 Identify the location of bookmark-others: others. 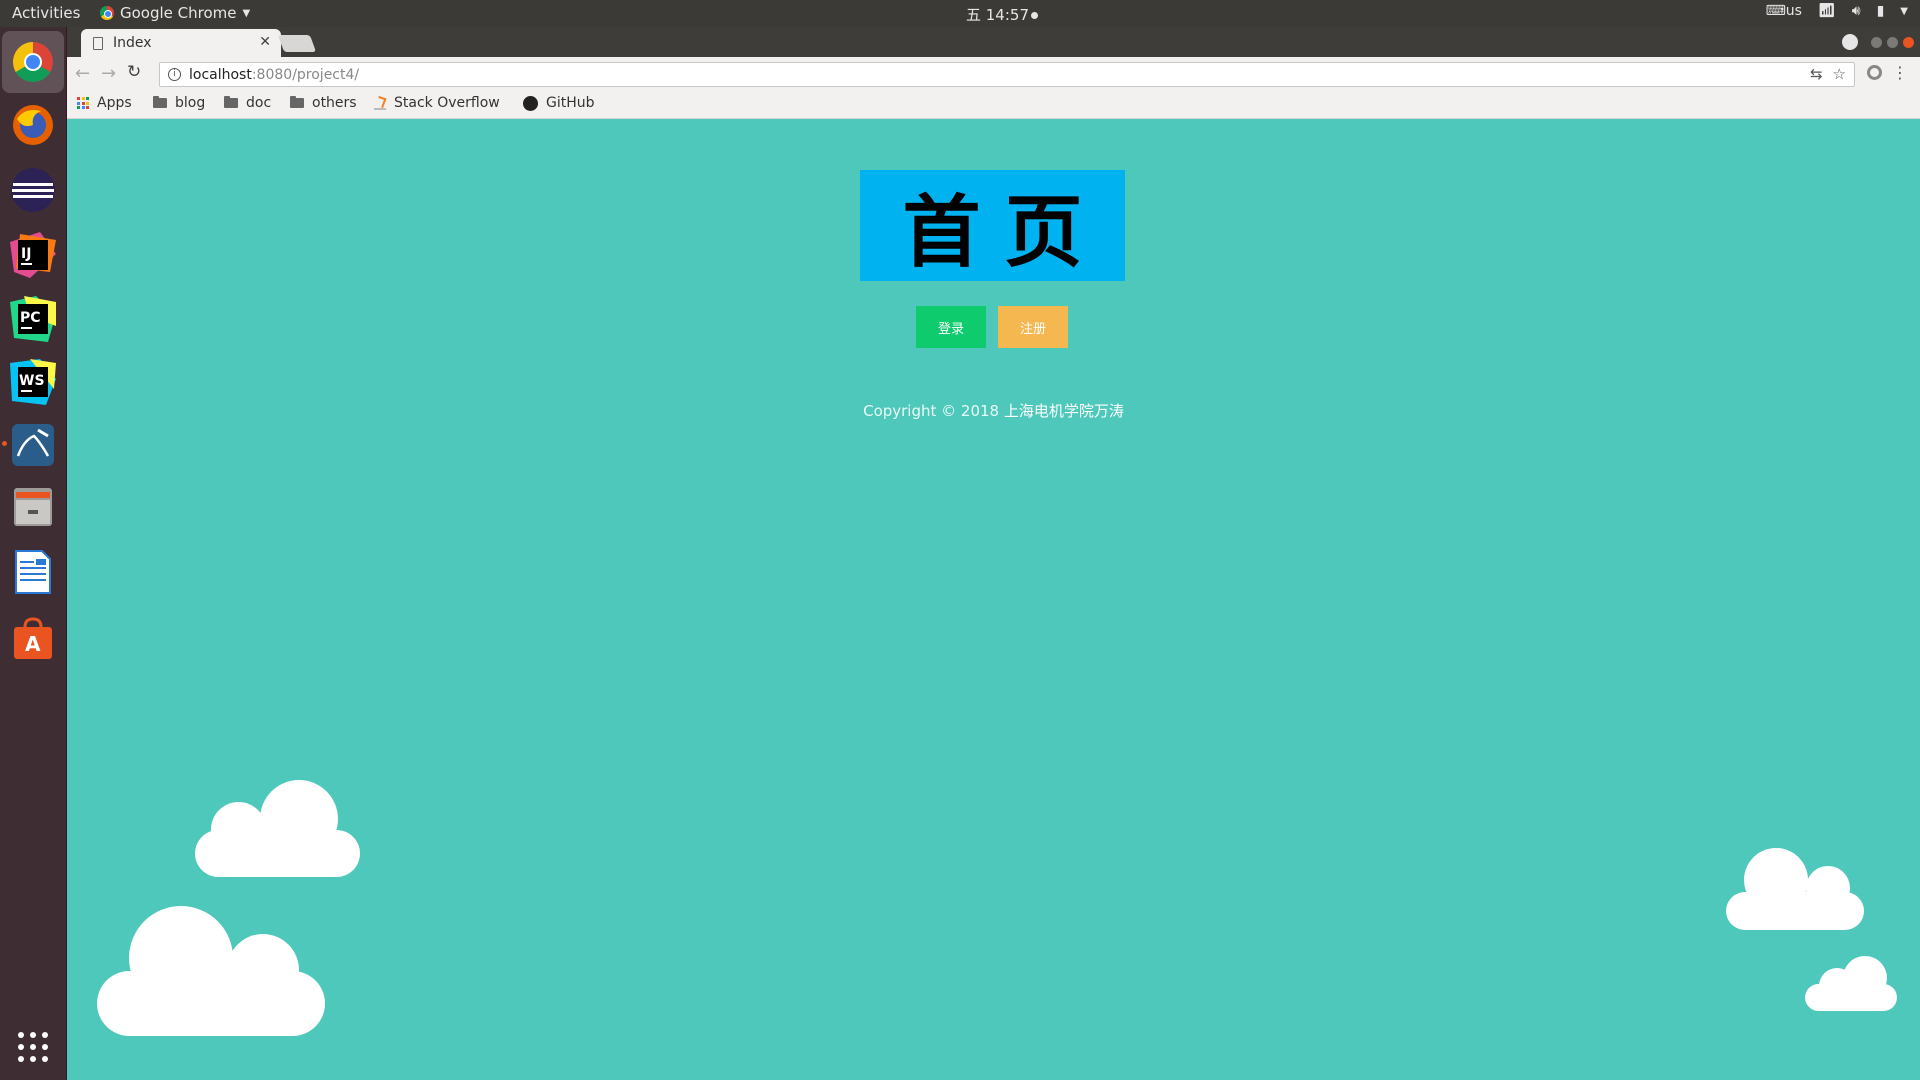
(323, 103).